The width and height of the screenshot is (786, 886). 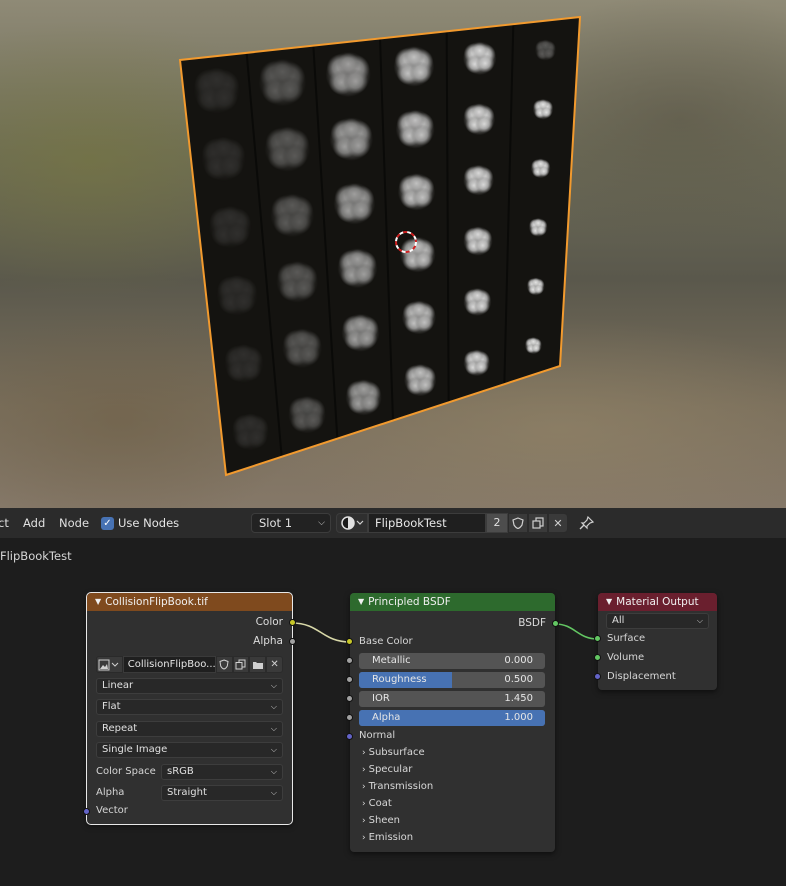 I want to click on duplicate-image-button, so click(x=241, y=664).